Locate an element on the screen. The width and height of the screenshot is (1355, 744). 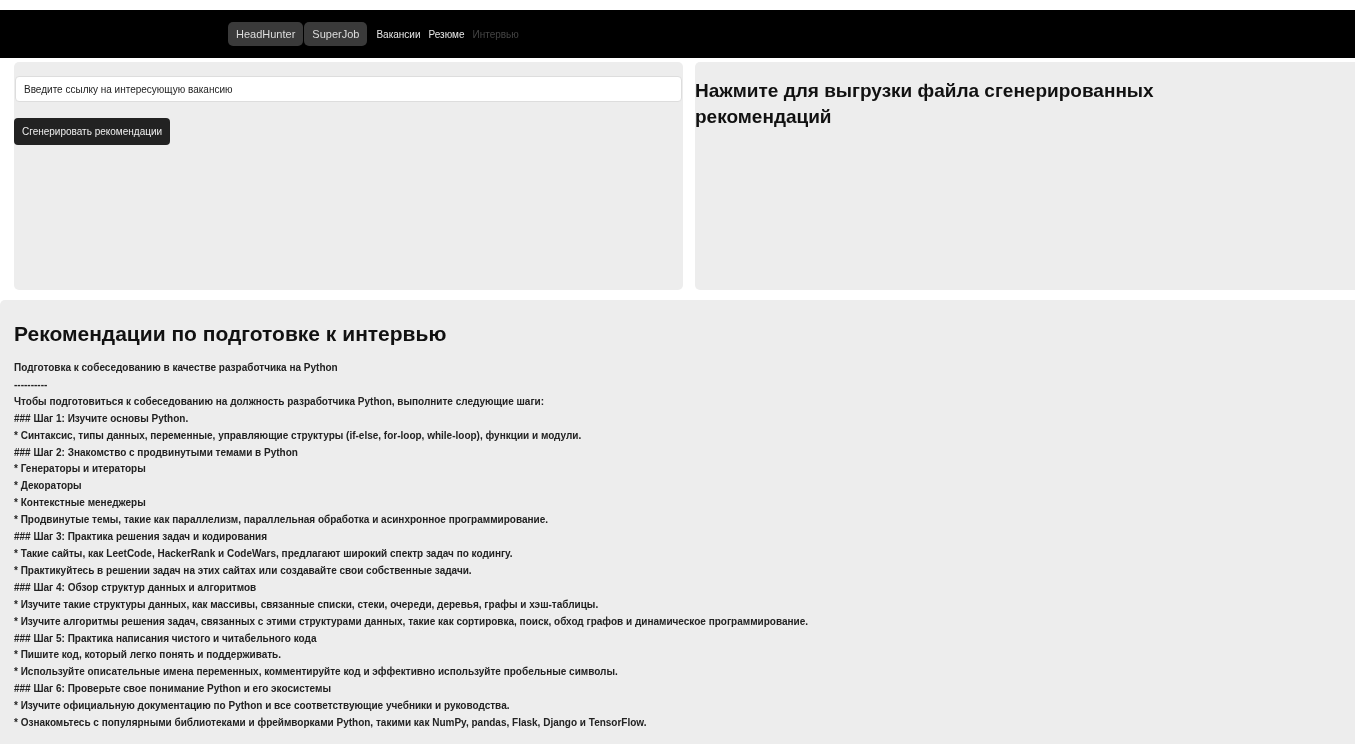
text-line: ### Шаг 6: Проверьте свое понимание Python и его экосистемы is located at coordinates (173, 689).